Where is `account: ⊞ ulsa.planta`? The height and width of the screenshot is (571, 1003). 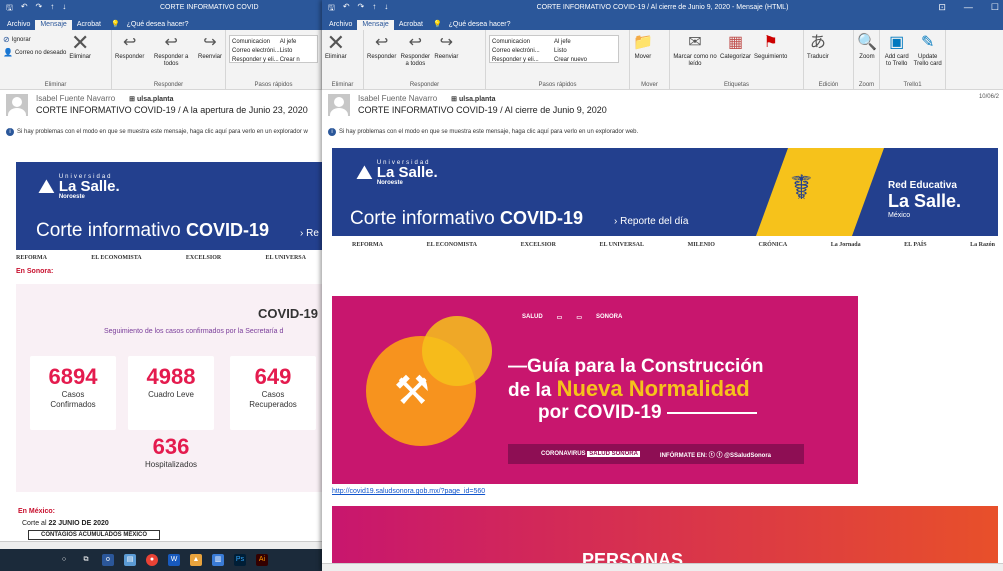
account: ⊞ ulsa.planta is located at coordinates (151, 99).